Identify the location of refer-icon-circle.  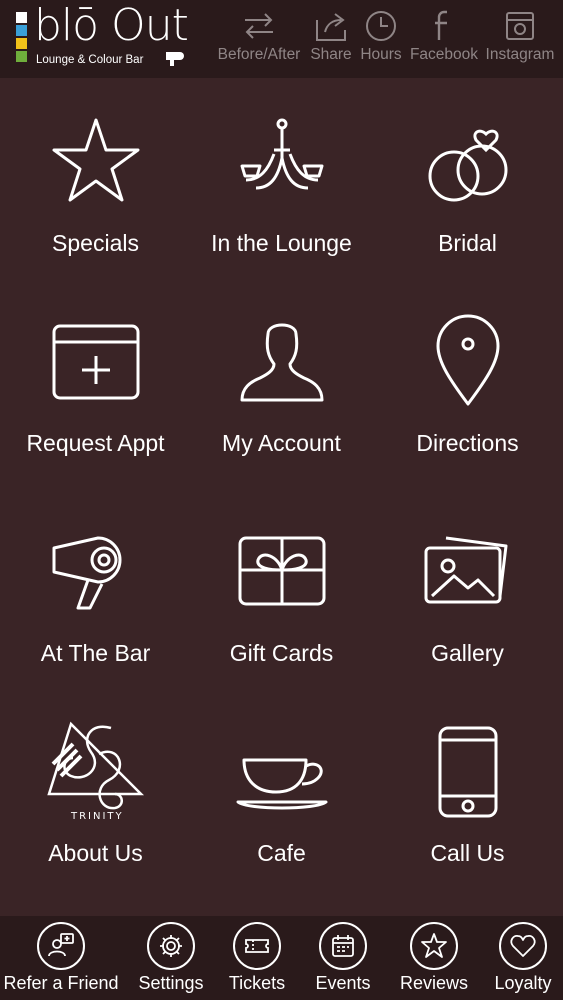
(61, 946).